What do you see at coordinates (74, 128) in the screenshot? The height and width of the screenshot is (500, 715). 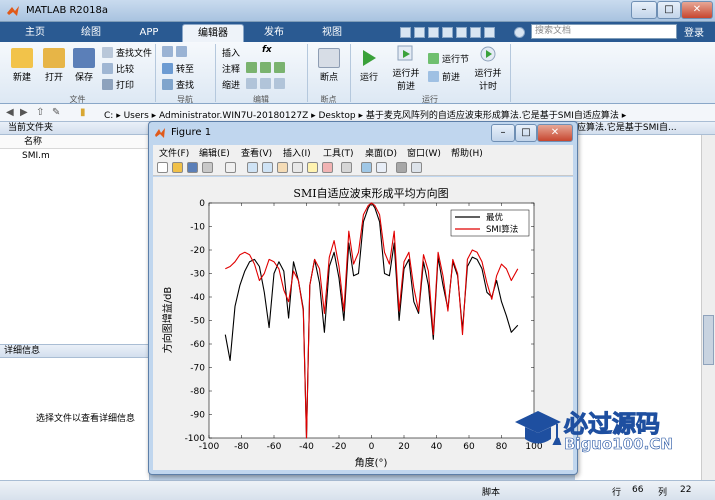 I see `current-folder-header: 当前文件夹` at bounding box center [74, 128].